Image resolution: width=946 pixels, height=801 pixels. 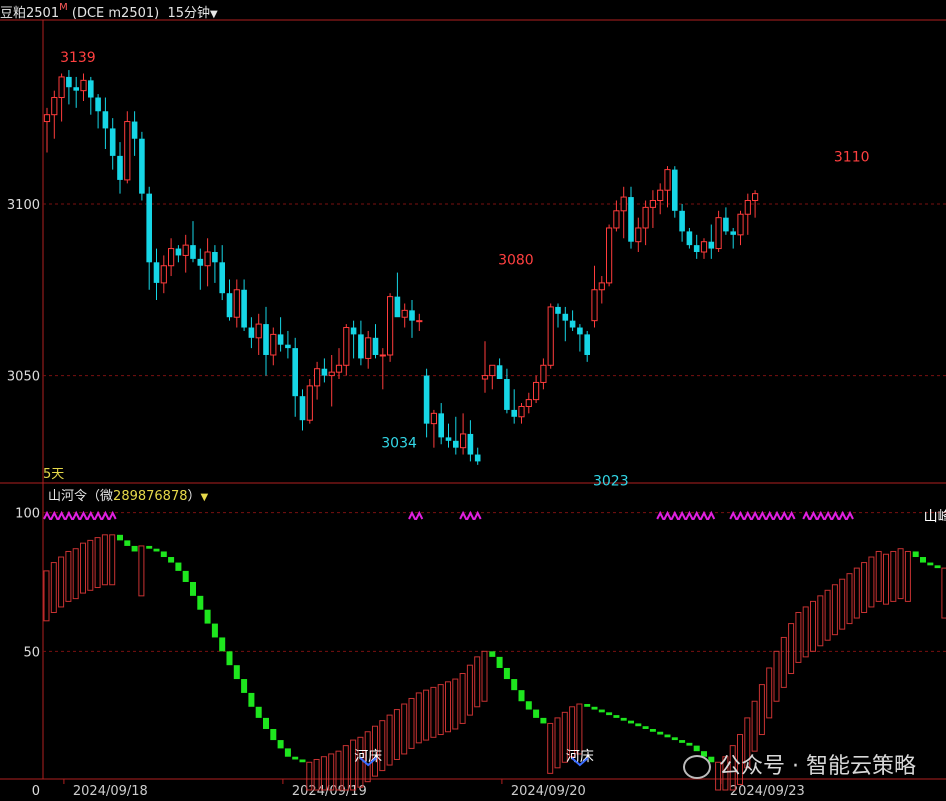 What do you see at coordinates (697, 767) in the screenshot?
I see `wechat-icon` at bounding box center [697, 767].